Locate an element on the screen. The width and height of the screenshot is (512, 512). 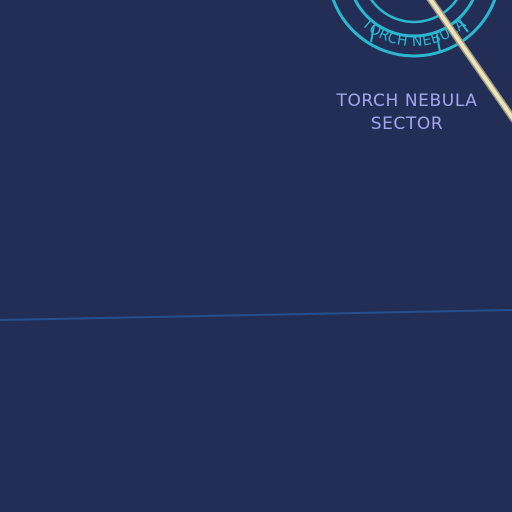
nebula-core-ring is located at coordinates (414, 12).